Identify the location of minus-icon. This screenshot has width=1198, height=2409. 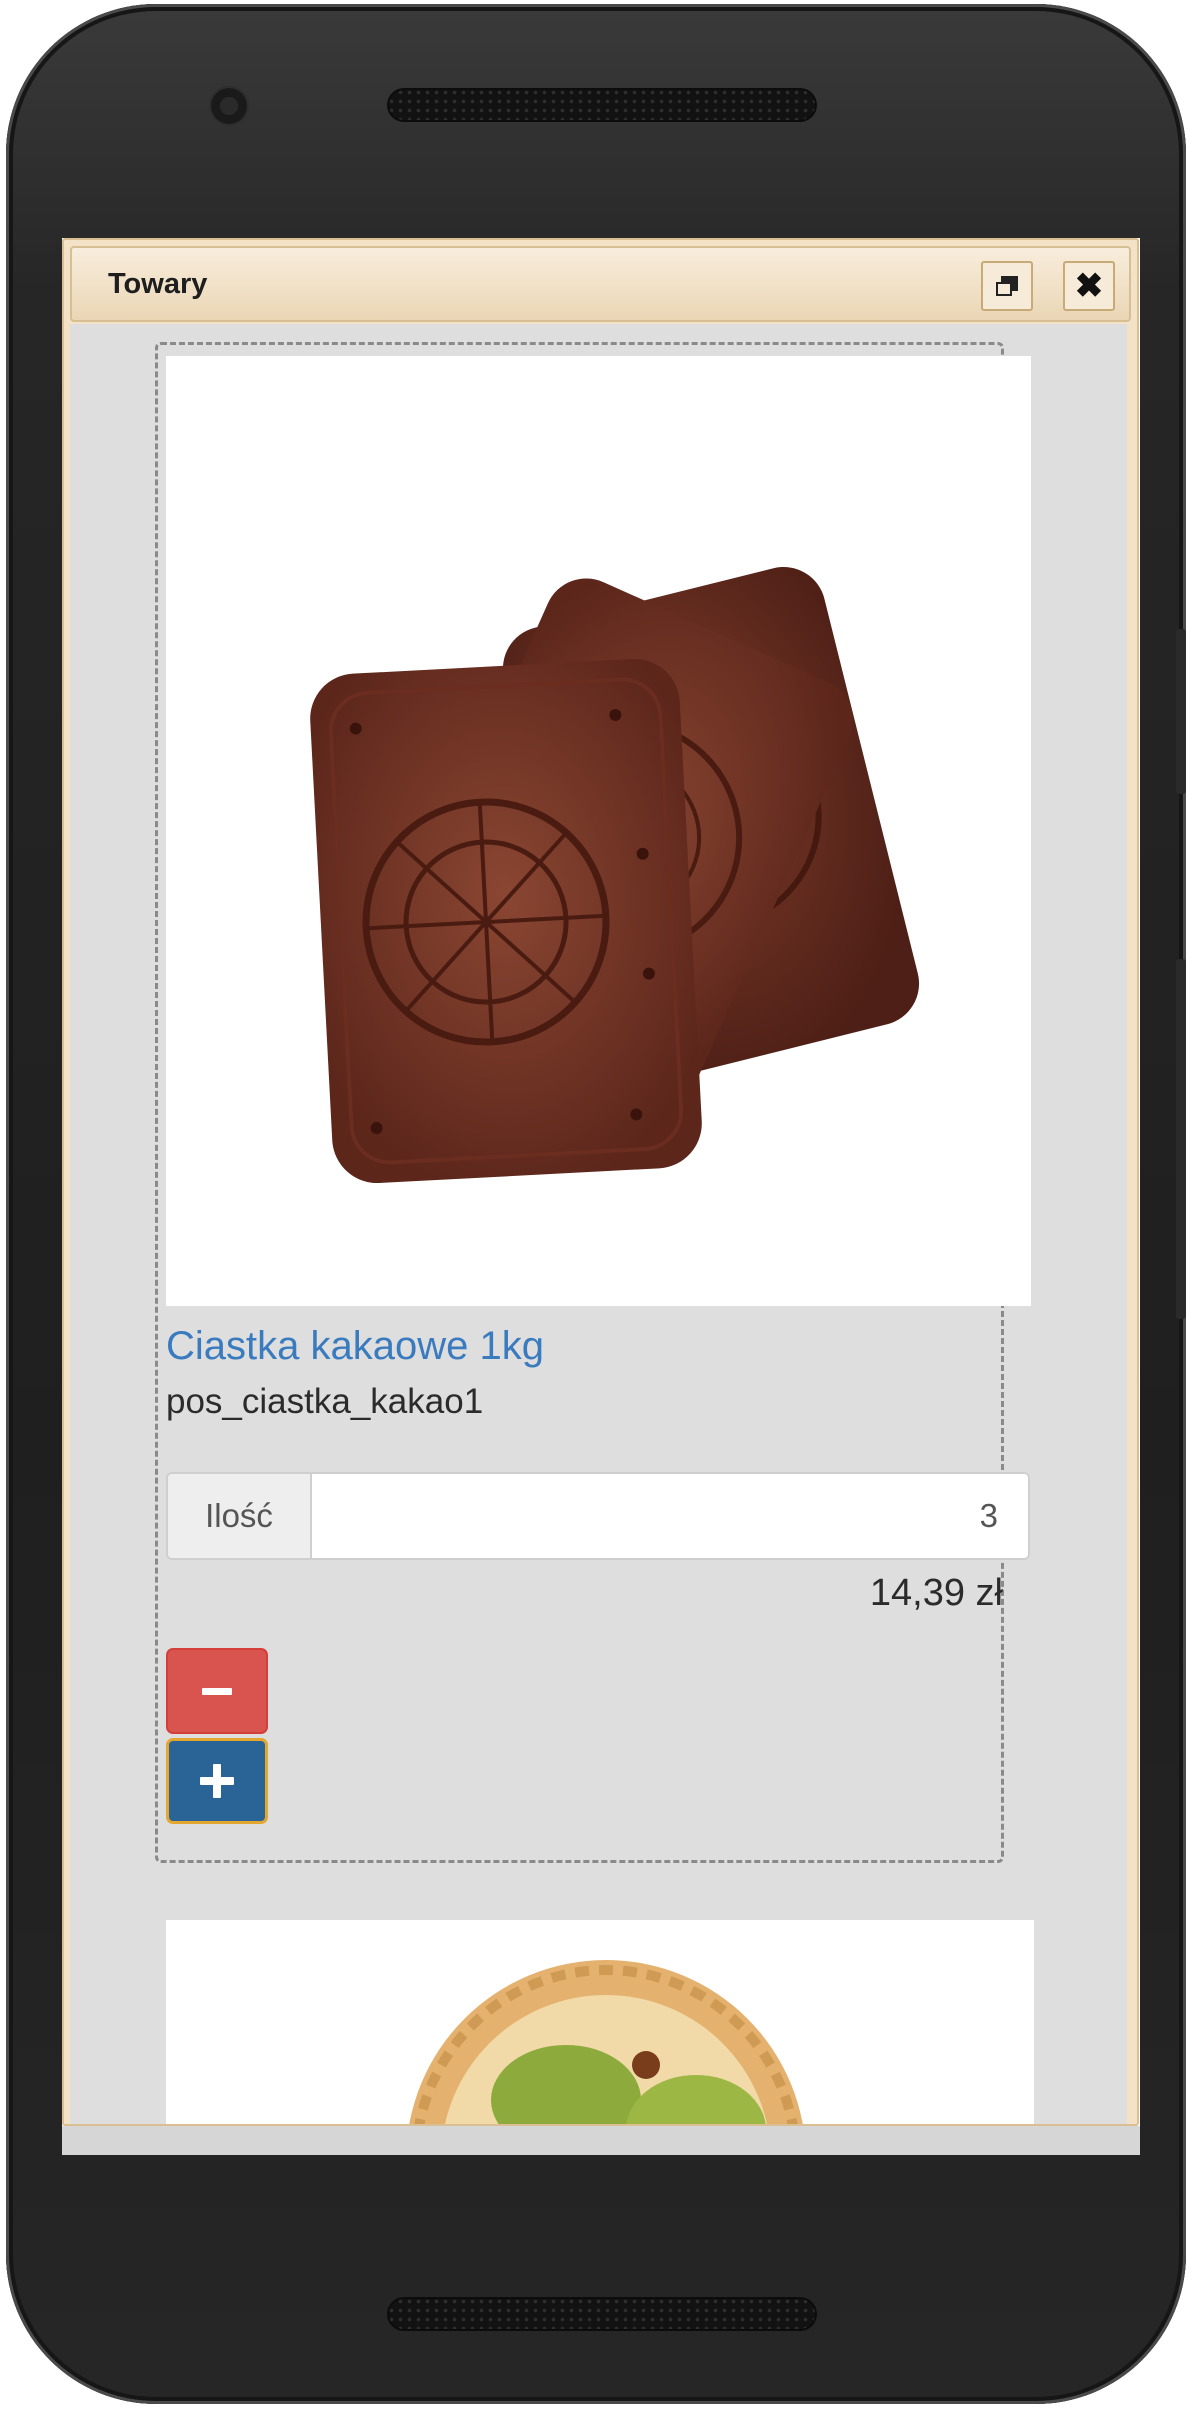
(217, 1691).